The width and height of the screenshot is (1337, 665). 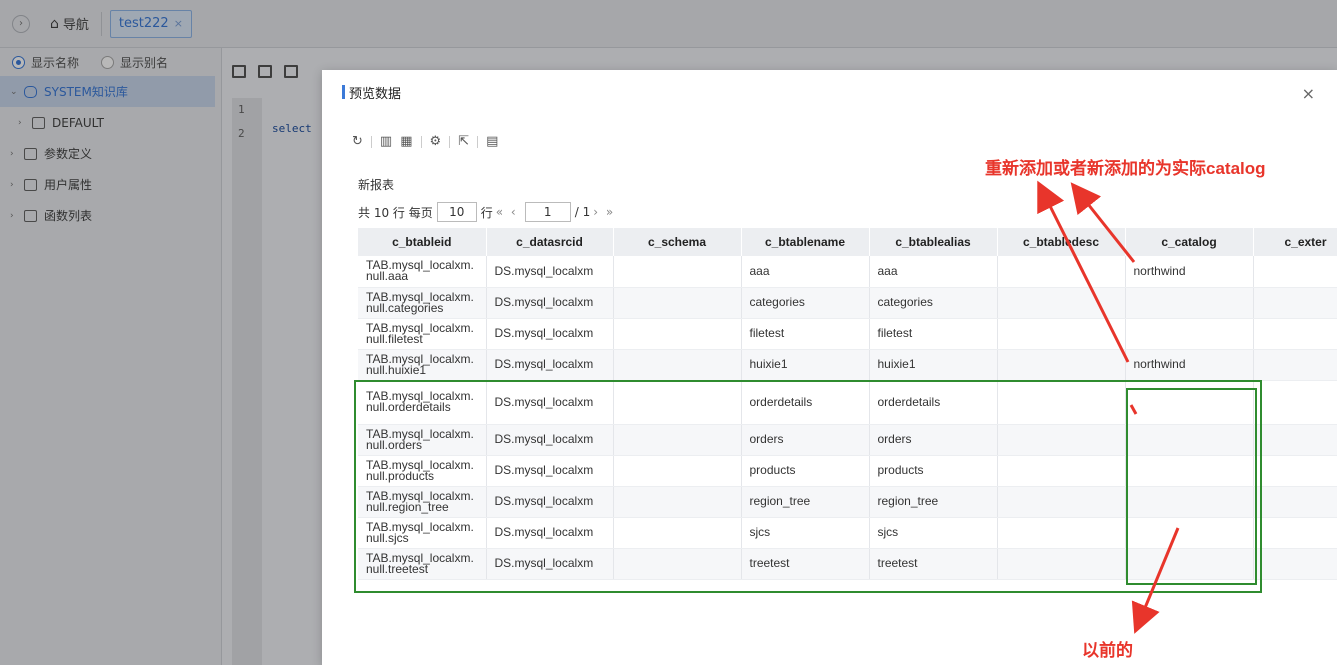 I want to click on close-icon: ×, so click(x=1308, y=93).